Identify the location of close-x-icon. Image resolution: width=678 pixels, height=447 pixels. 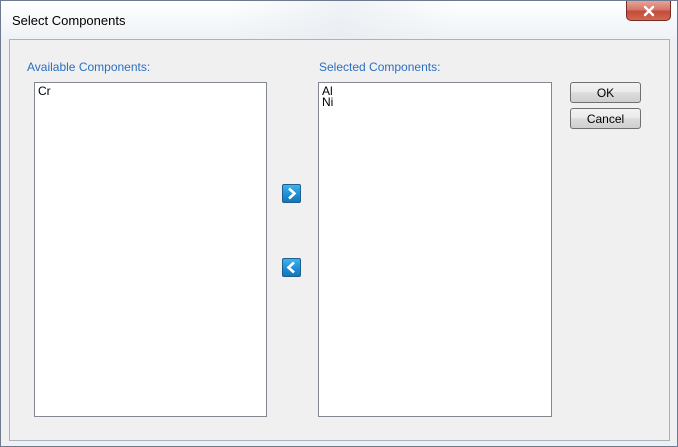
(648, 10).